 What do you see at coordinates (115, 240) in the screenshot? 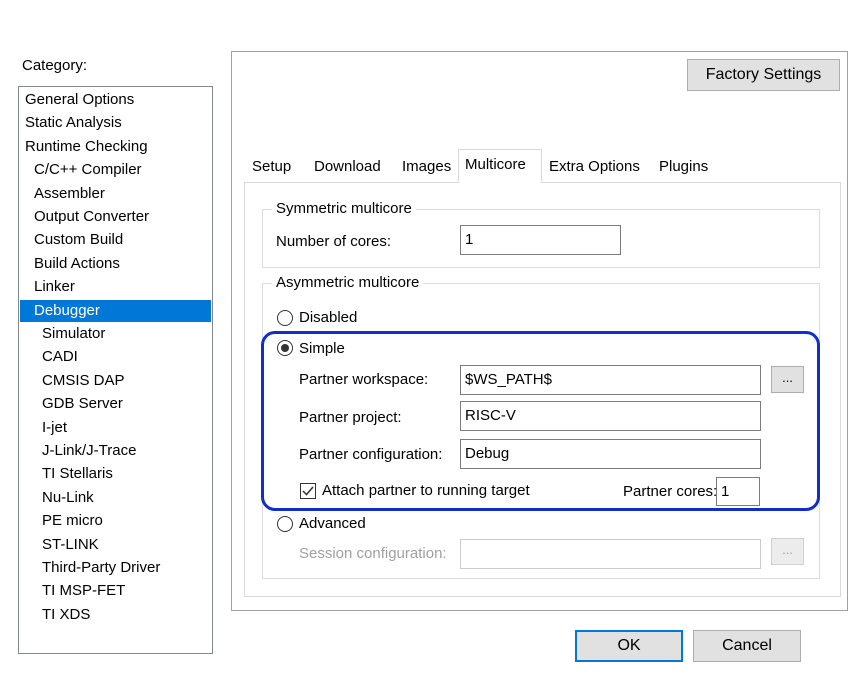
I see `category-item: Custom Build` at bounding box center [115, 240].